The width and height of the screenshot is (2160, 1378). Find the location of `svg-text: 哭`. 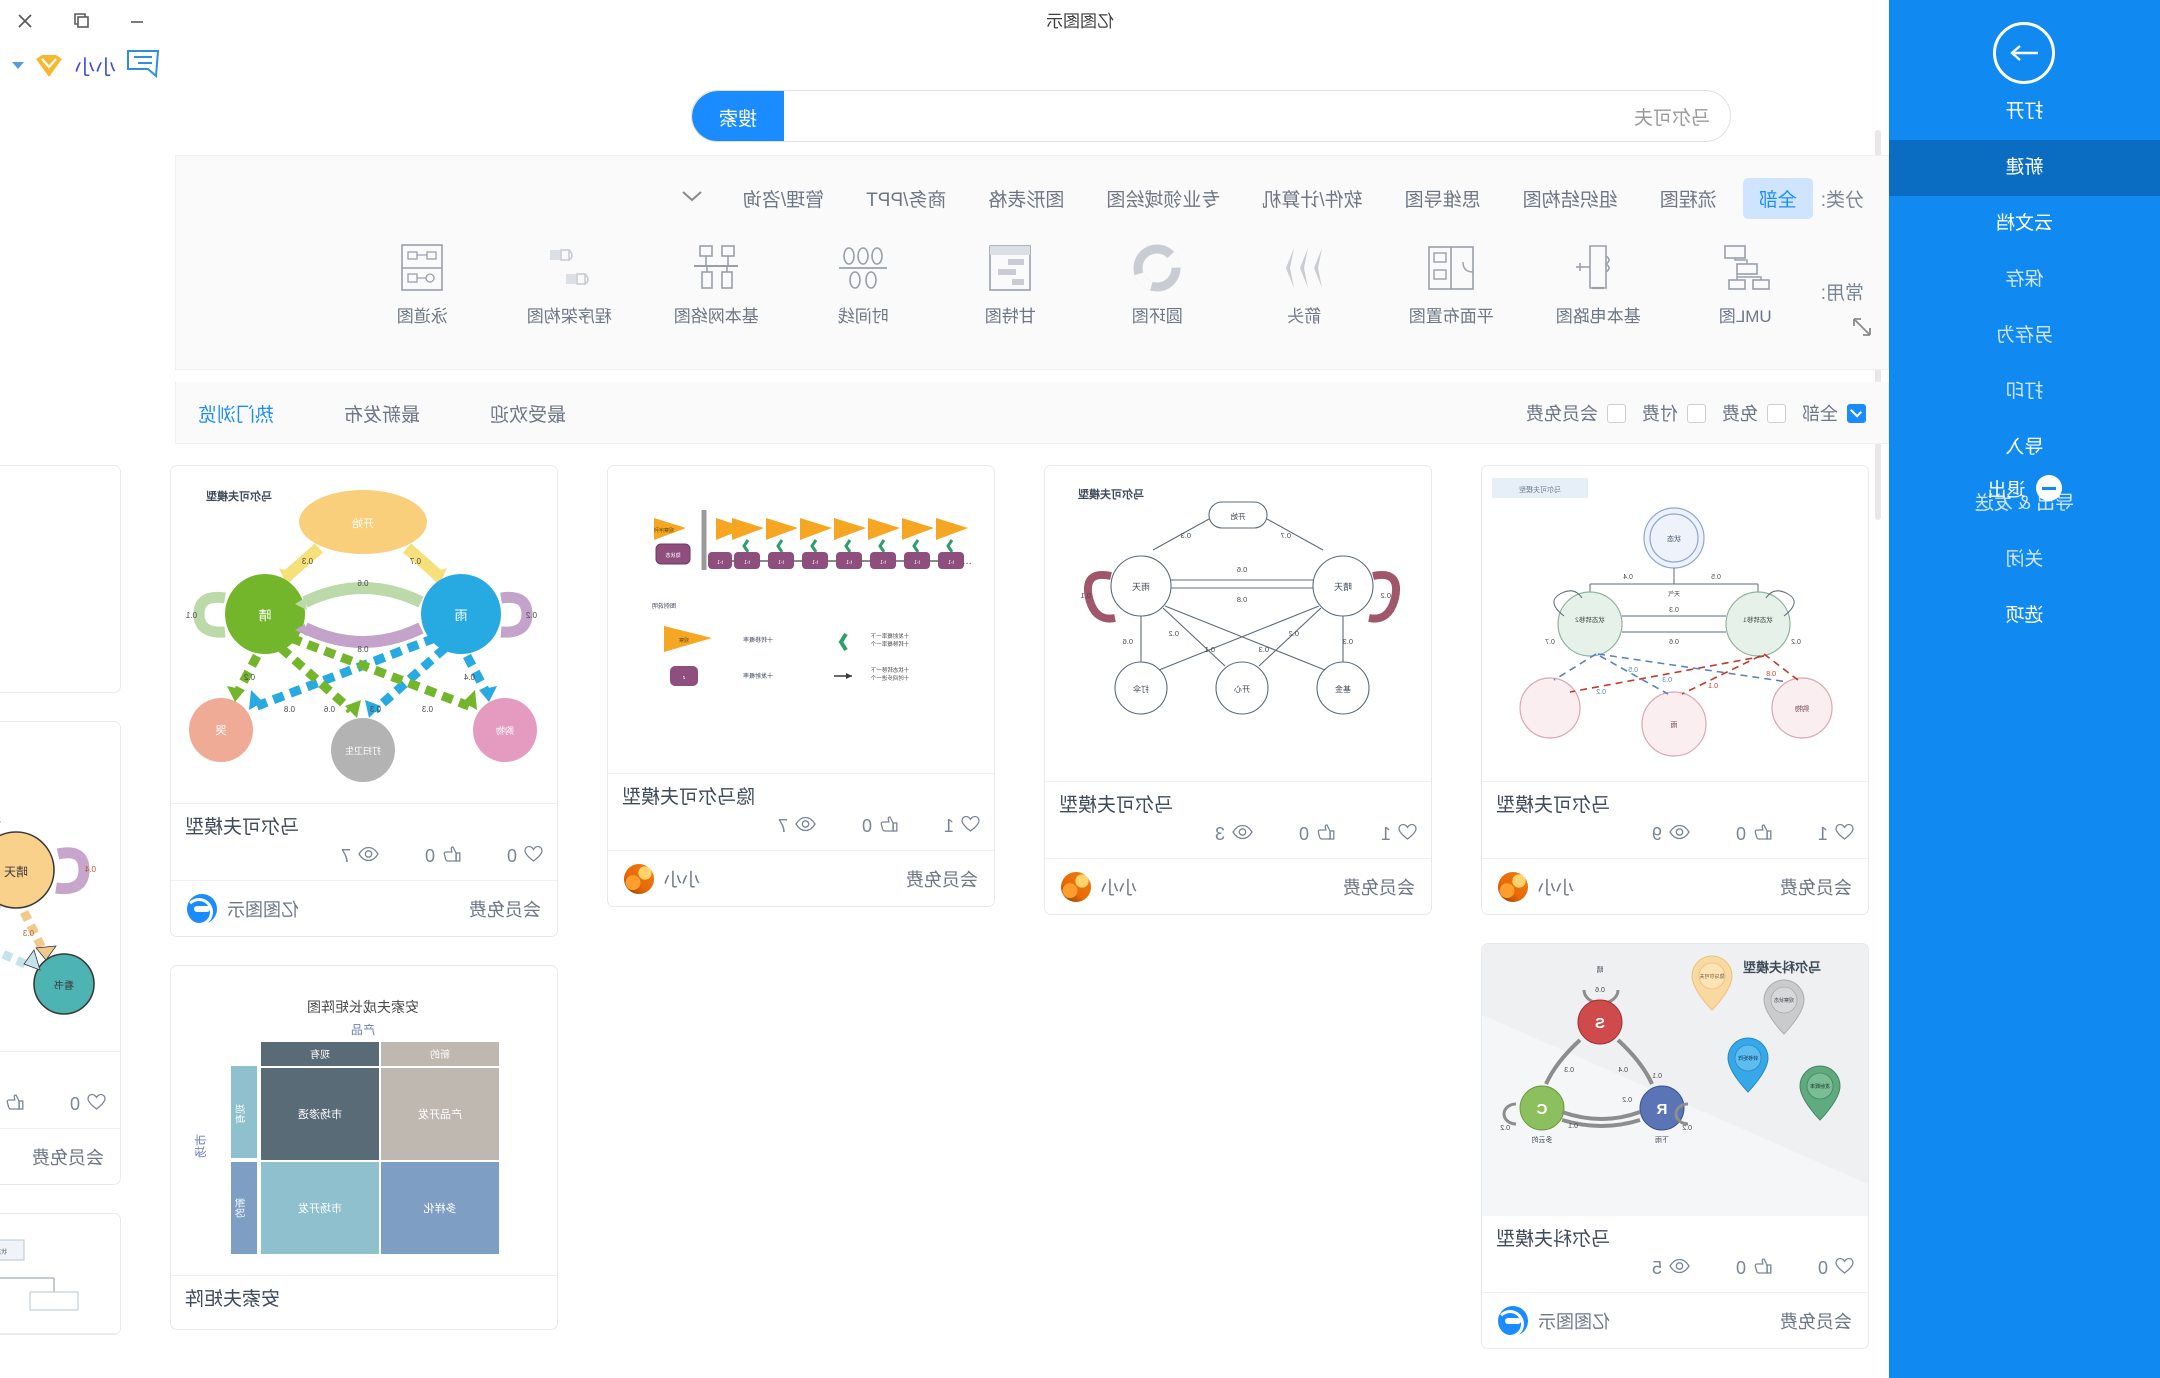

svg-text: 哭 is located at coordinates (221, 730).